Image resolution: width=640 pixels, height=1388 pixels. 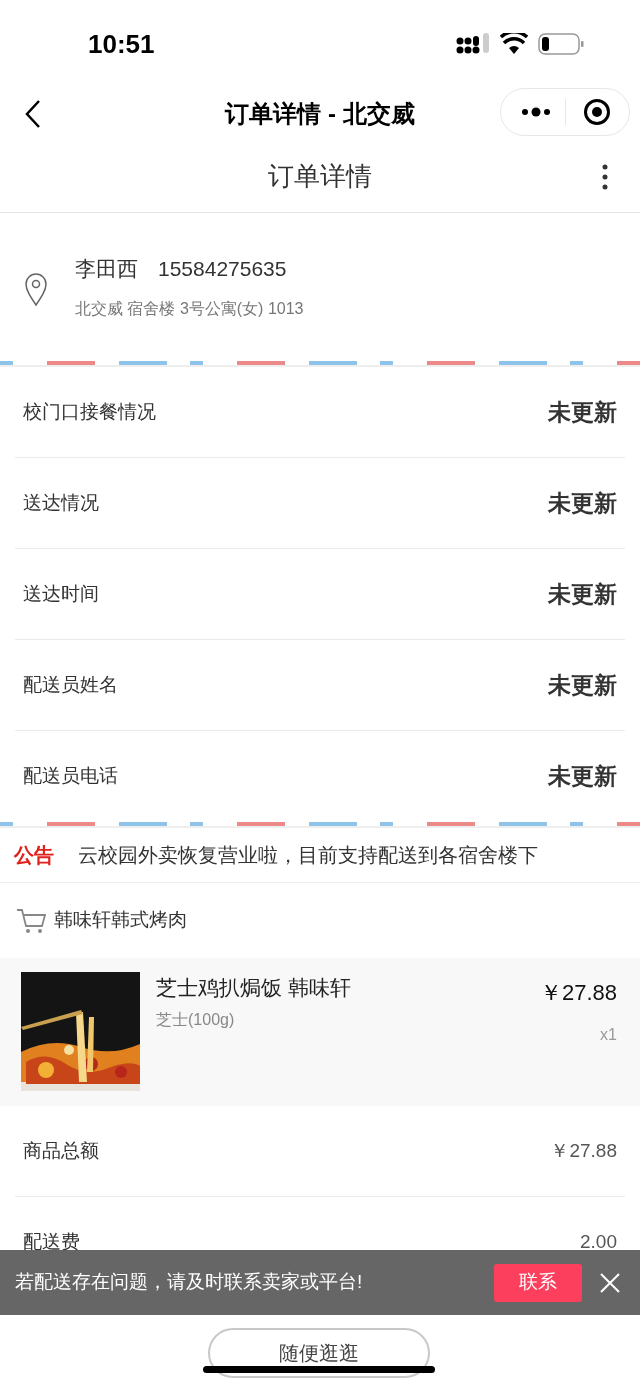 What do you see at coordinates (473, 44) in the screenshot?
I see `signal-icon` at bounding box center [473, 44].